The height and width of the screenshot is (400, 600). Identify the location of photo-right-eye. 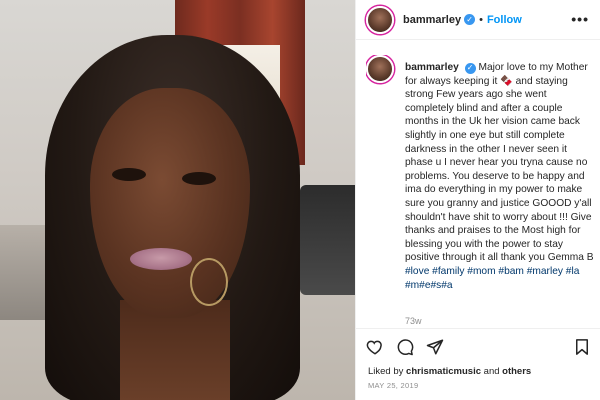
(199, 178).